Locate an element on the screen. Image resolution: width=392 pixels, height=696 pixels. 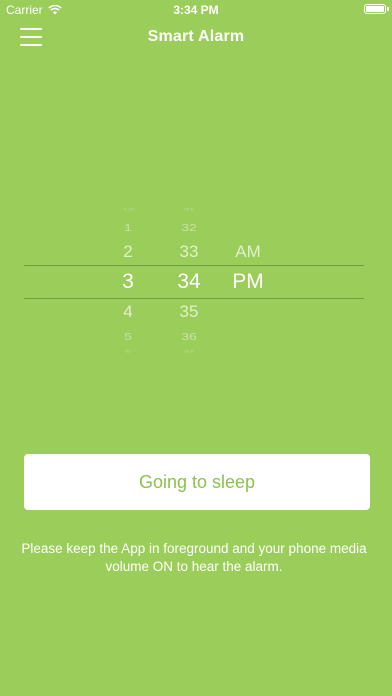
period-column: AM PM is located at coordinates (248, 282).